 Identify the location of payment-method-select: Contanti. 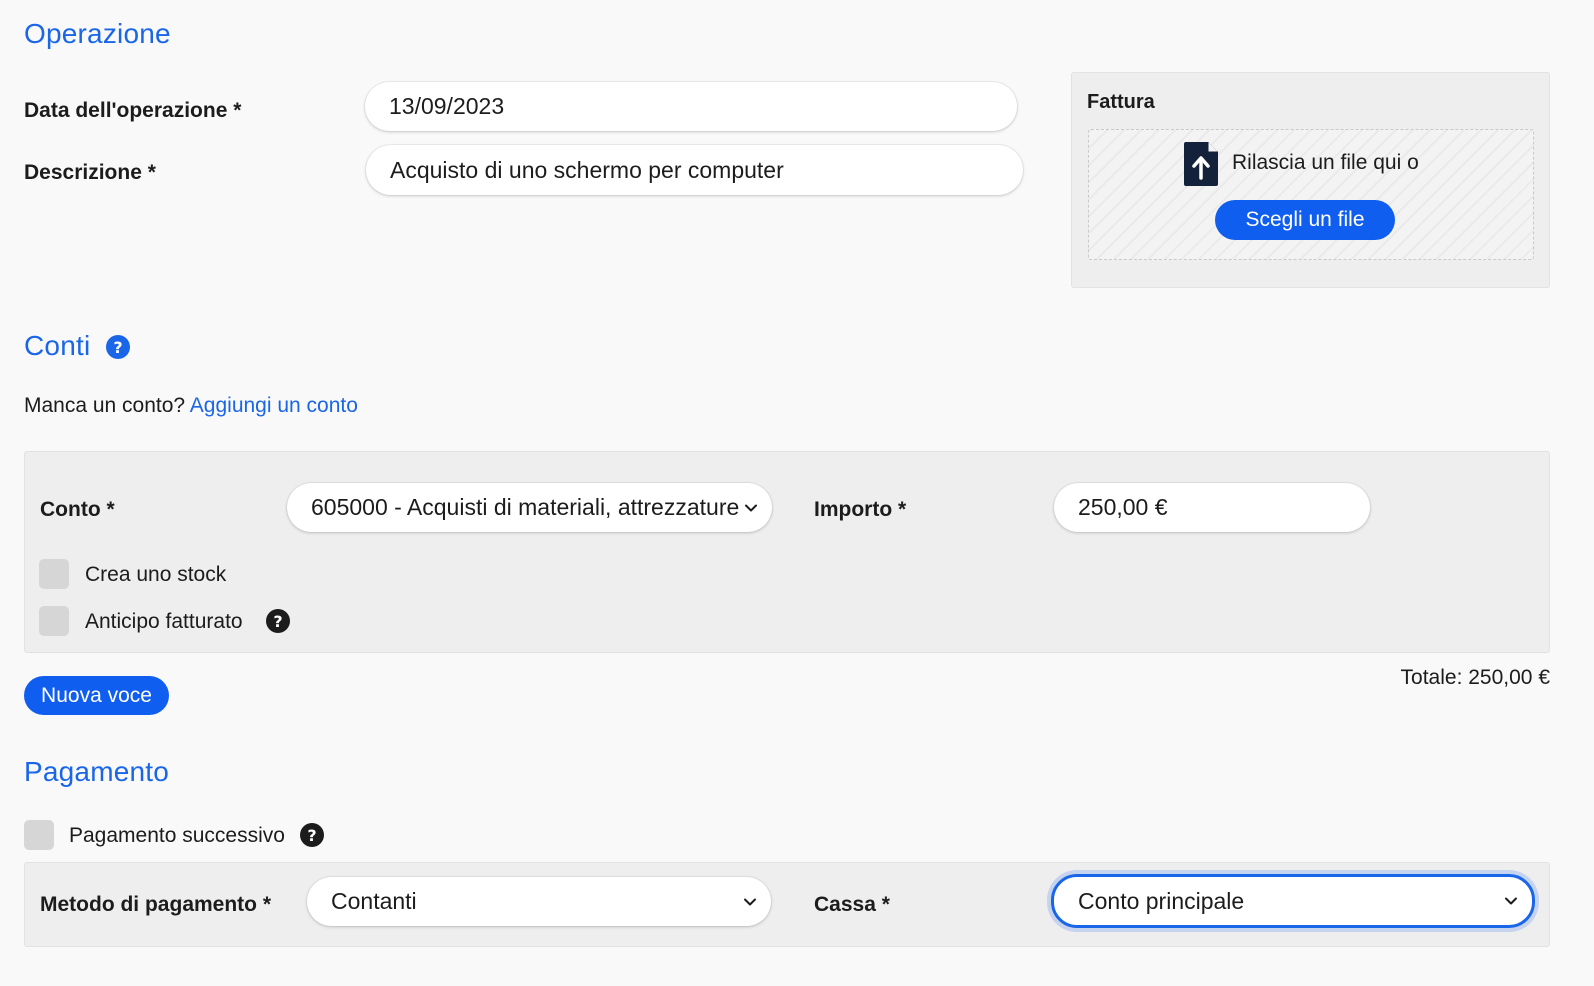
(539, 901).